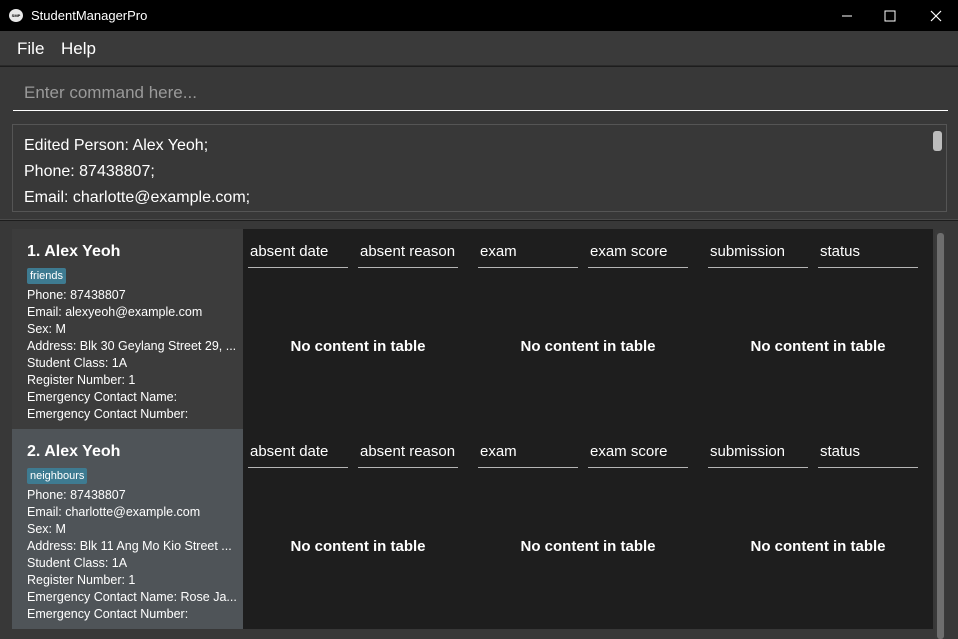  What do you see at coordinates (102, 397) in the screenshot?
I see `person-emergency-name: Emergency Contact Name:` at bounding box center [102, 397].